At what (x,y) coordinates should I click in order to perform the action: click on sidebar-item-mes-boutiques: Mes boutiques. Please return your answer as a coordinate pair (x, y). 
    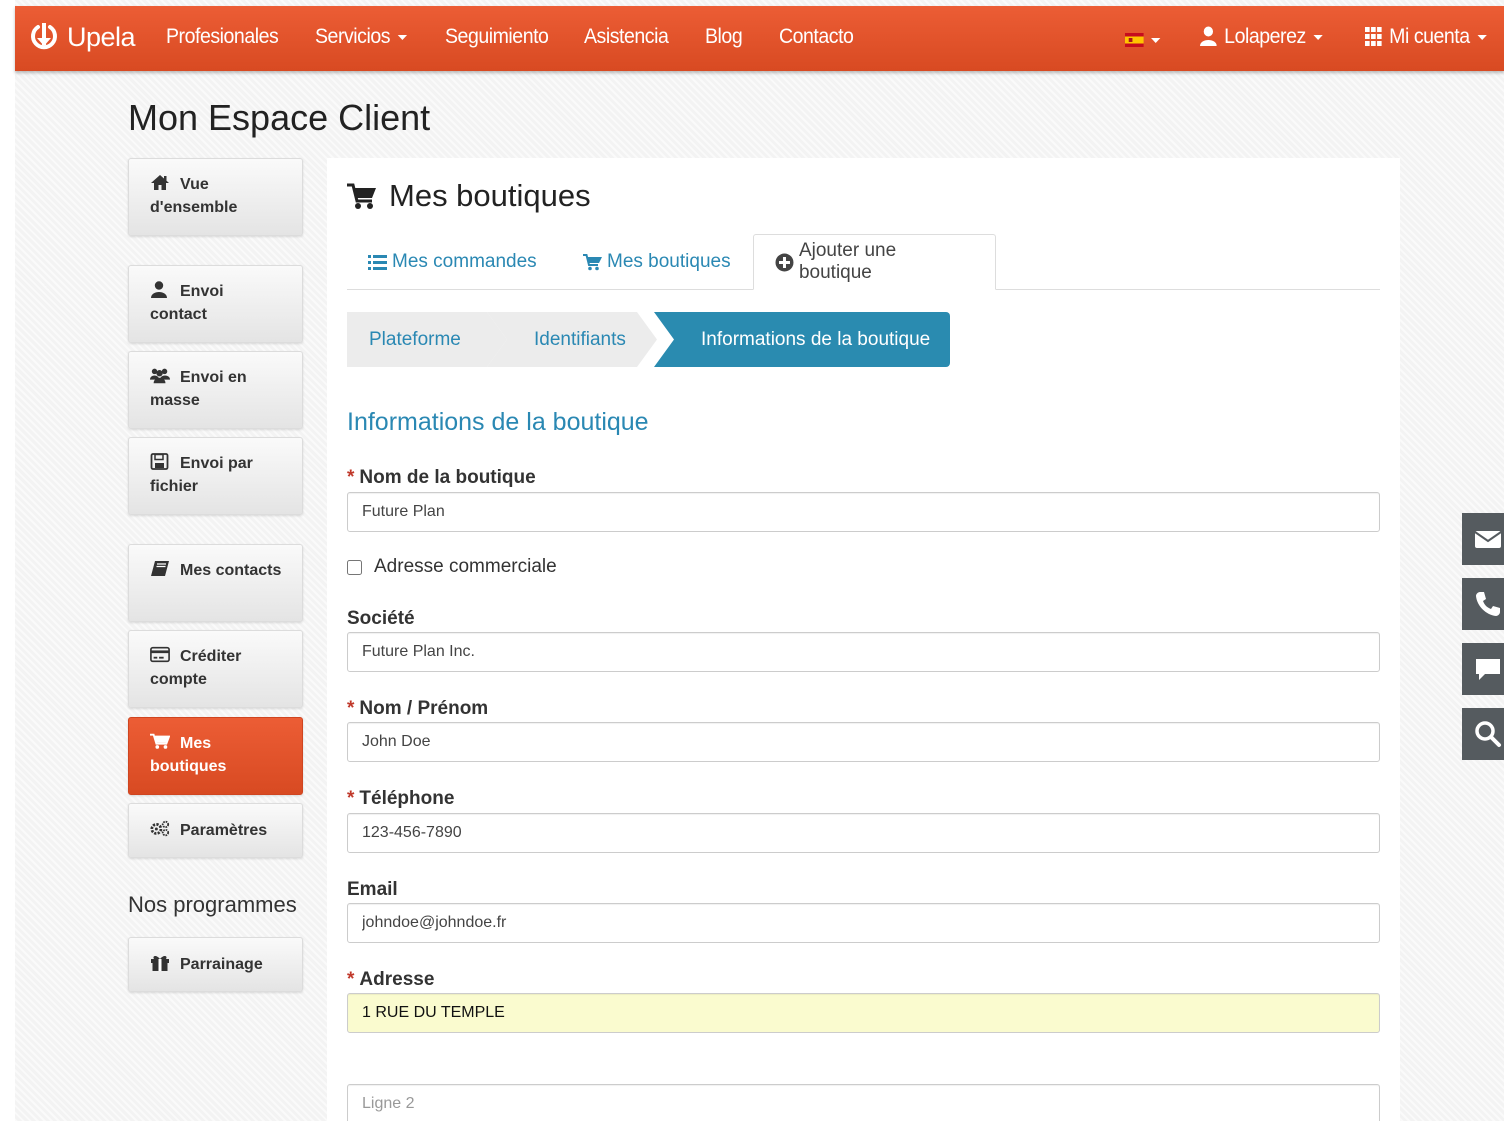
    Looking at the image, I should click on (215, 756).